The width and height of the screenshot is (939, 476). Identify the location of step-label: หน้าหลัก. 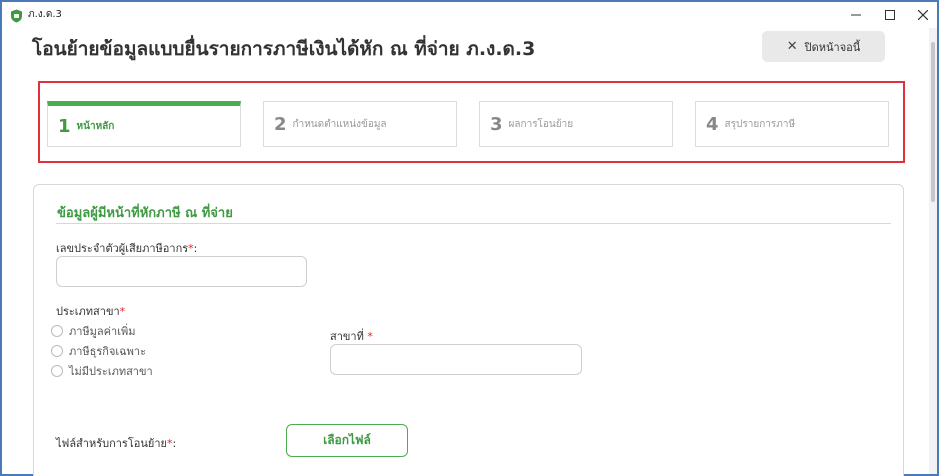
(95, 126).